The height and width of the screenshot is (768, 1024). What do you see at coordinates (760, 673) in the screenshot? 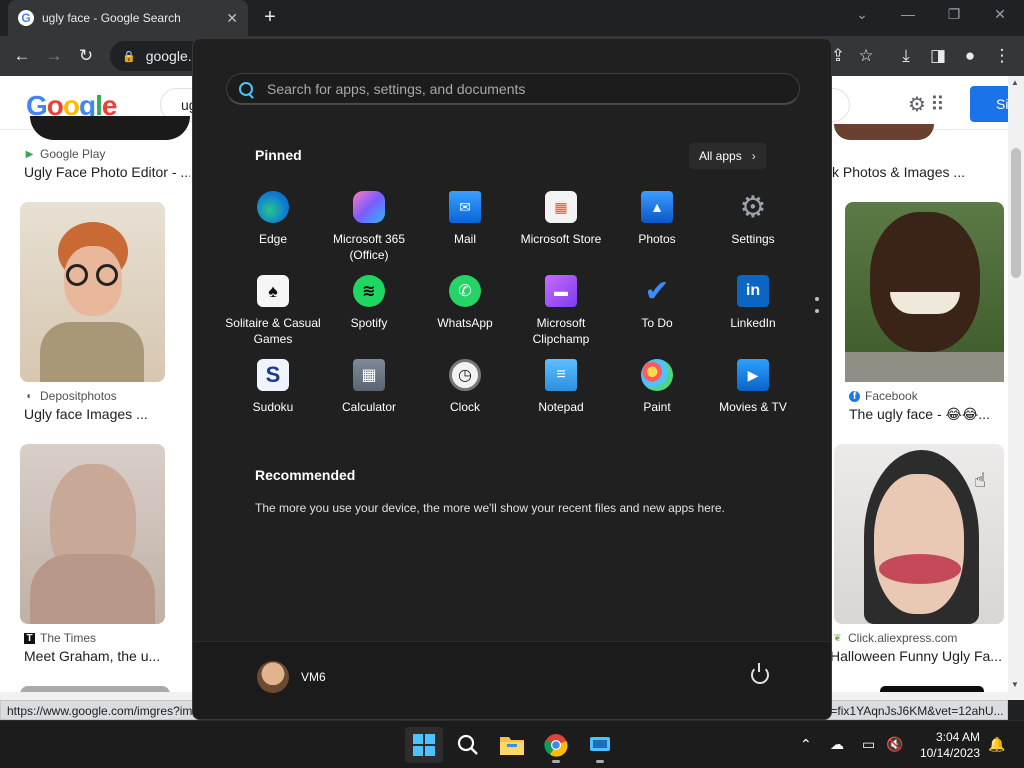
I see `power-icon` at bounding box center [760, 673].